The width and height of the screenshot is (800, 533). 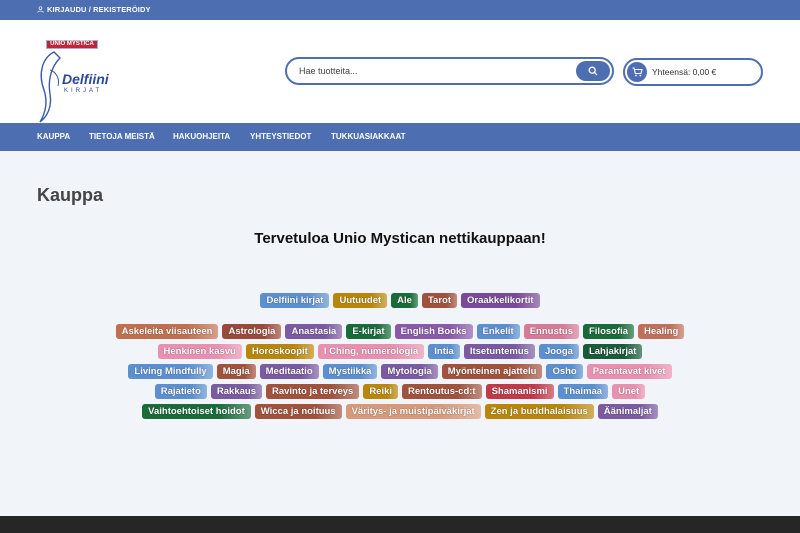 I want to click on tag-zen-ja-buddhalaisuus: Zen ja buddhalaisuus, so click(x=539, y=411).